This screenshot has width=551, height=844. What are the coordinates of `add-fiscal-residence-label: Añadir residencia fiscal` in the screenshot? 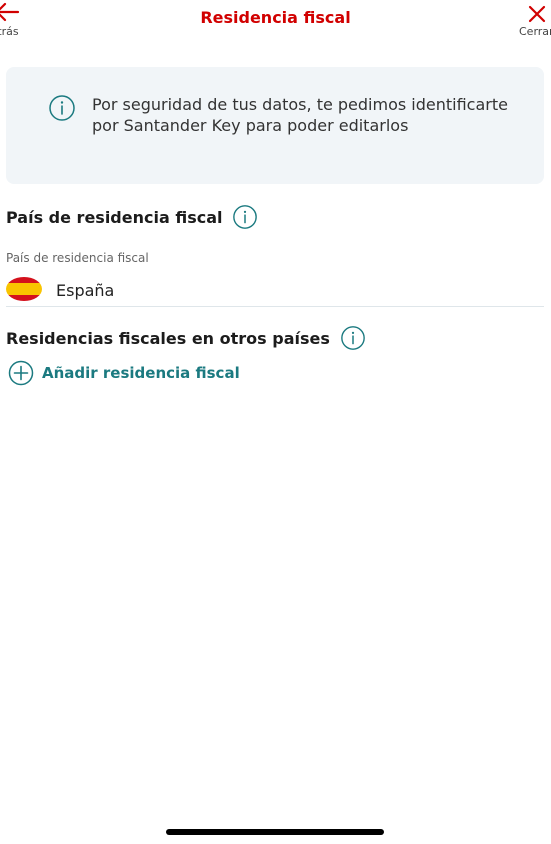 It's located at (141, 373).